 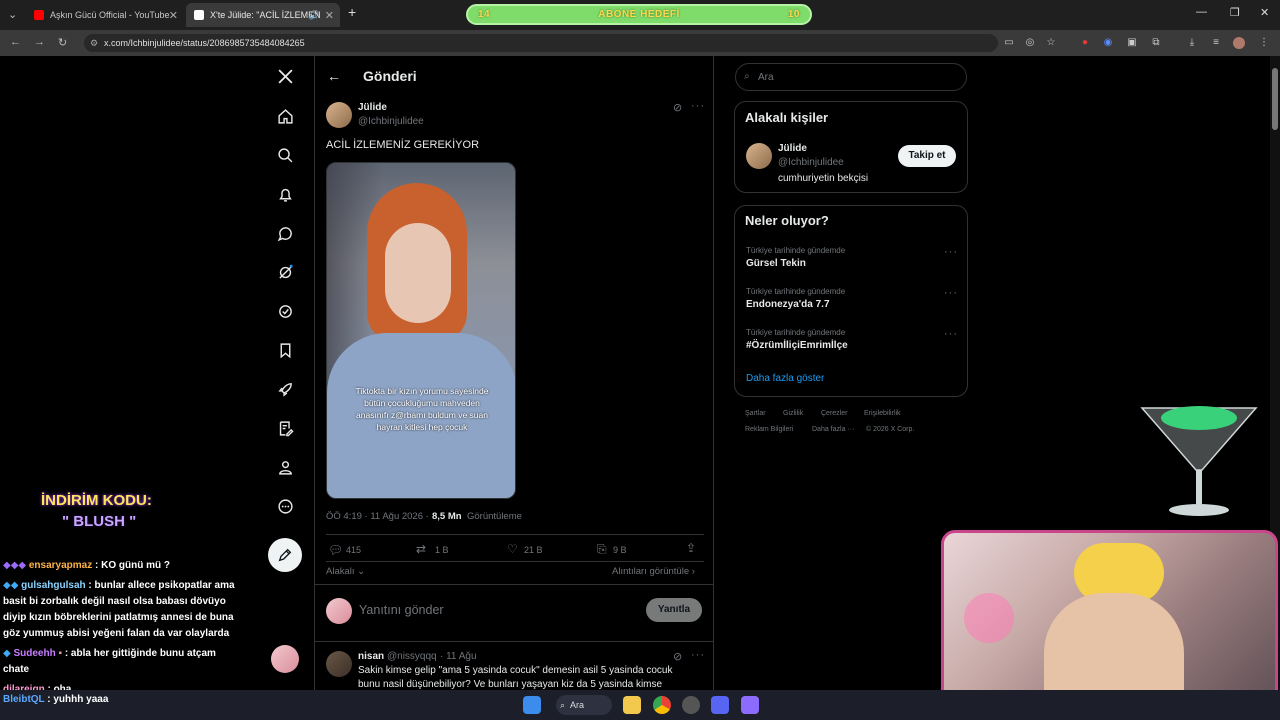 What do you see at coordinates (285, 506) in the screenshot?
I see `more-icon` at bounding box center [285, 506].